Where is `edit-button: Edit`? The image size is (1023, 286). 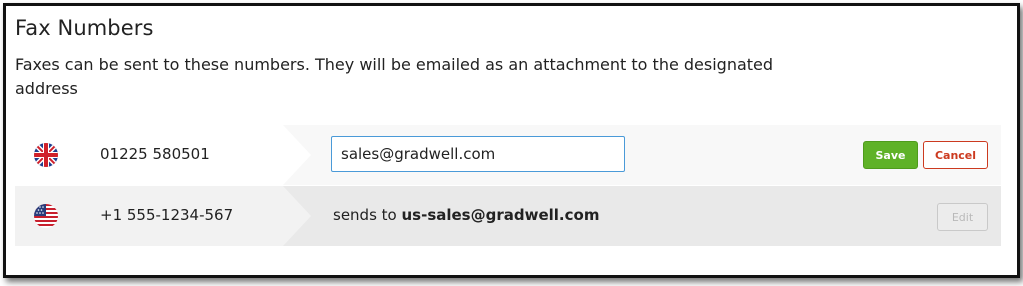
edit-button: Edit is located at coordinates (962, 217).